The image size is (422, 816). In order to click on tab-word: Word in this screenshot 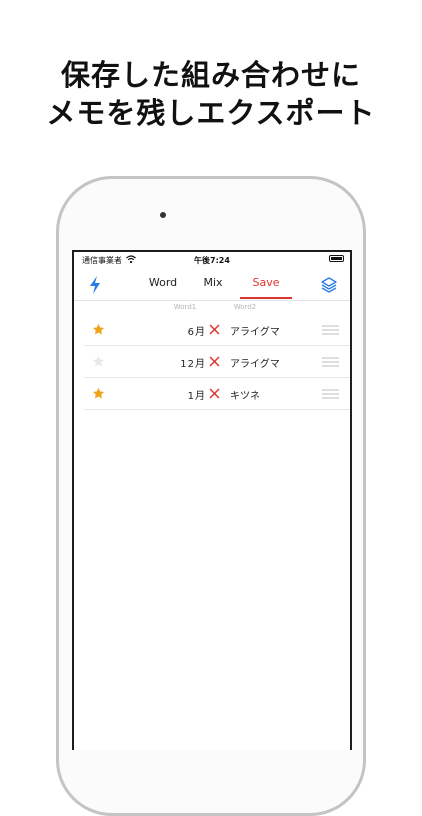, I will do `click(163, 282)`.